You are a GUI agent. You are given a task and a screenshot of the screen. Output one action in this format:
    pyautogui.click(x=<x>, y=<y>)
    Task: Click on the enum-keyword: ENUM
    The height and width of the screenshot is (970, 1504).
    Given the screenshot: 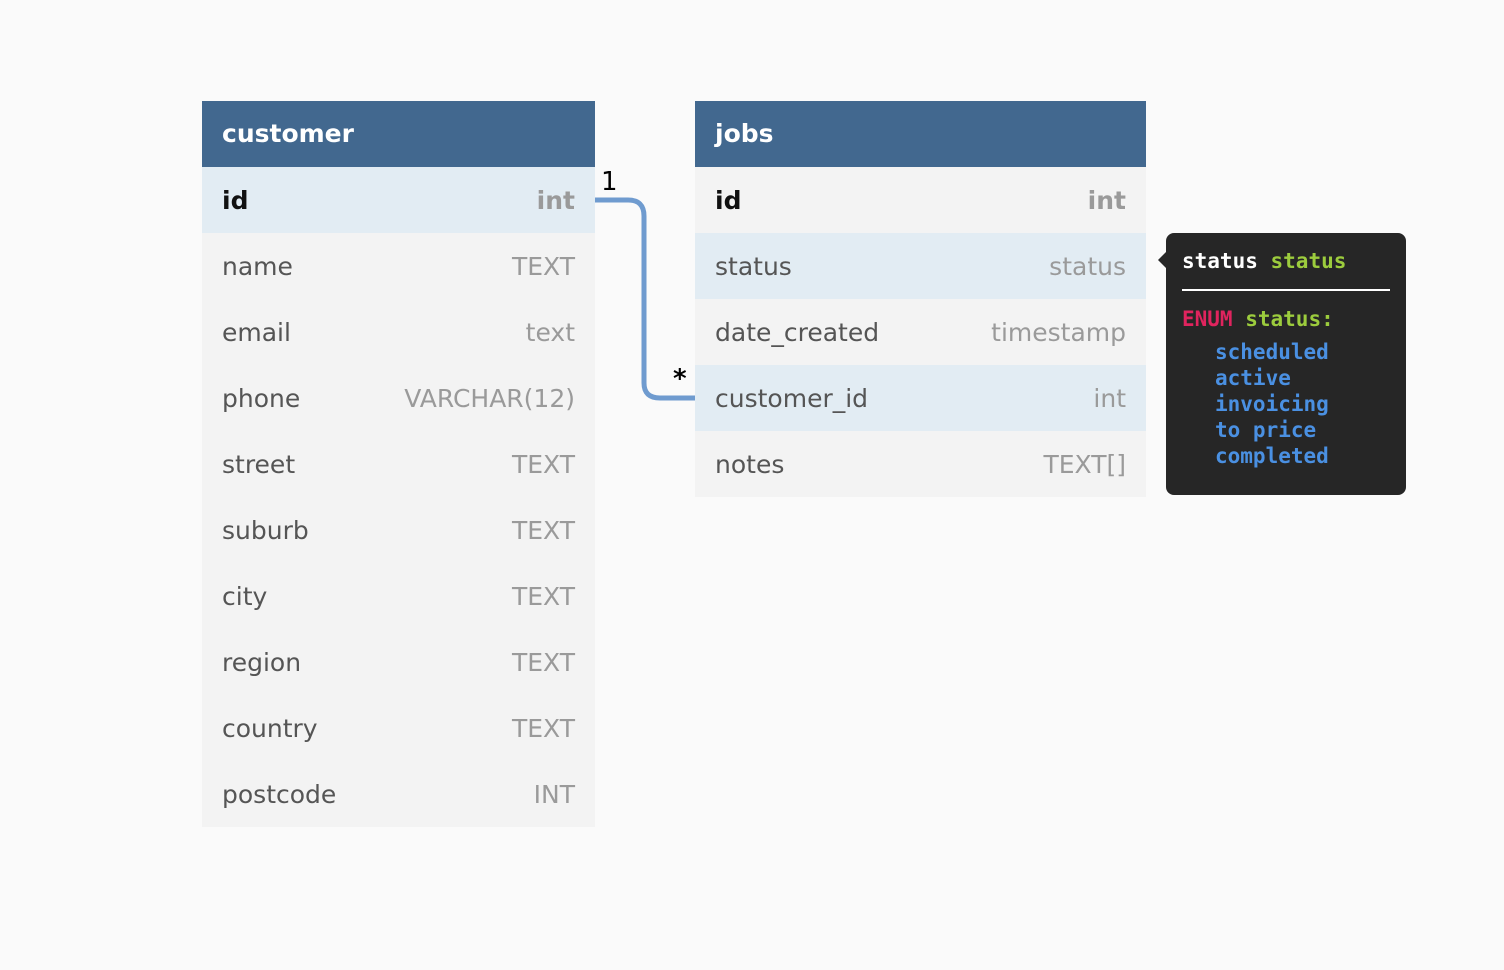 What is the action you would take?
    pyautogui.click(x=1207, y=319)
    